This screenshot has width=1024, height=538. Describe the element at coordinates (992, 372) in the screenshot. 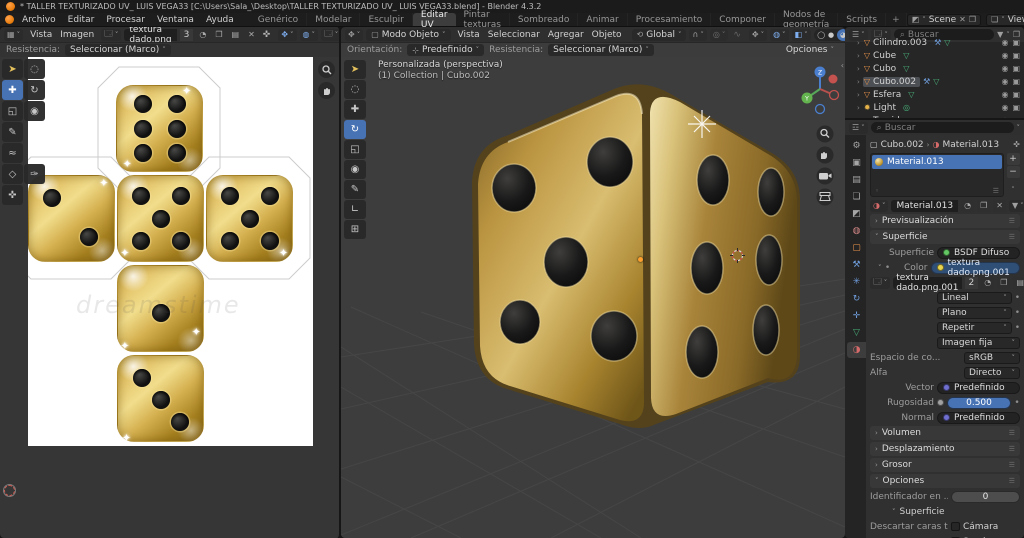

I see `alpha-mode-dropdown: Directo ˅` at that location.